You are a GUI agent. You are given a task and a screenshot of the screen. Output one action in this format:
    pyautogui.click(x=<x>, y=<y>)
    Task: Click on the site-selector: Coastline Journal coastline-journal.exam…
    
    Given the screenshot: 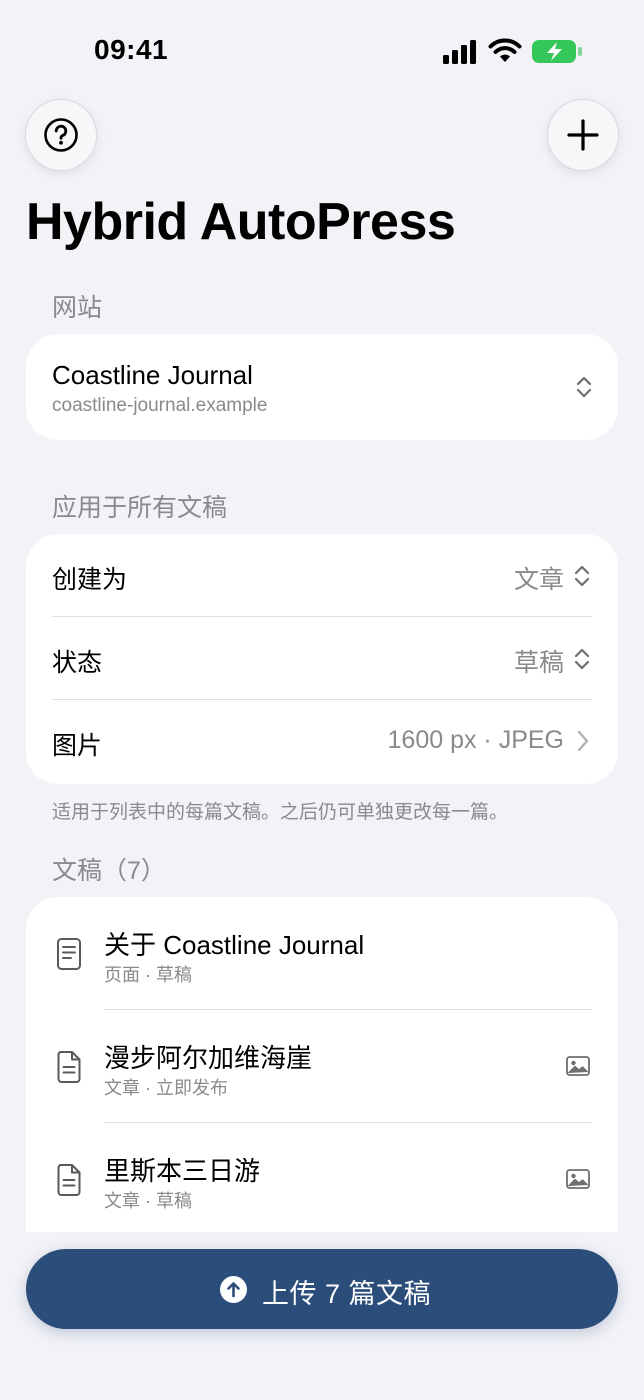 What is the action you would take?
    pyautogui.click(x=322, y=387)
    